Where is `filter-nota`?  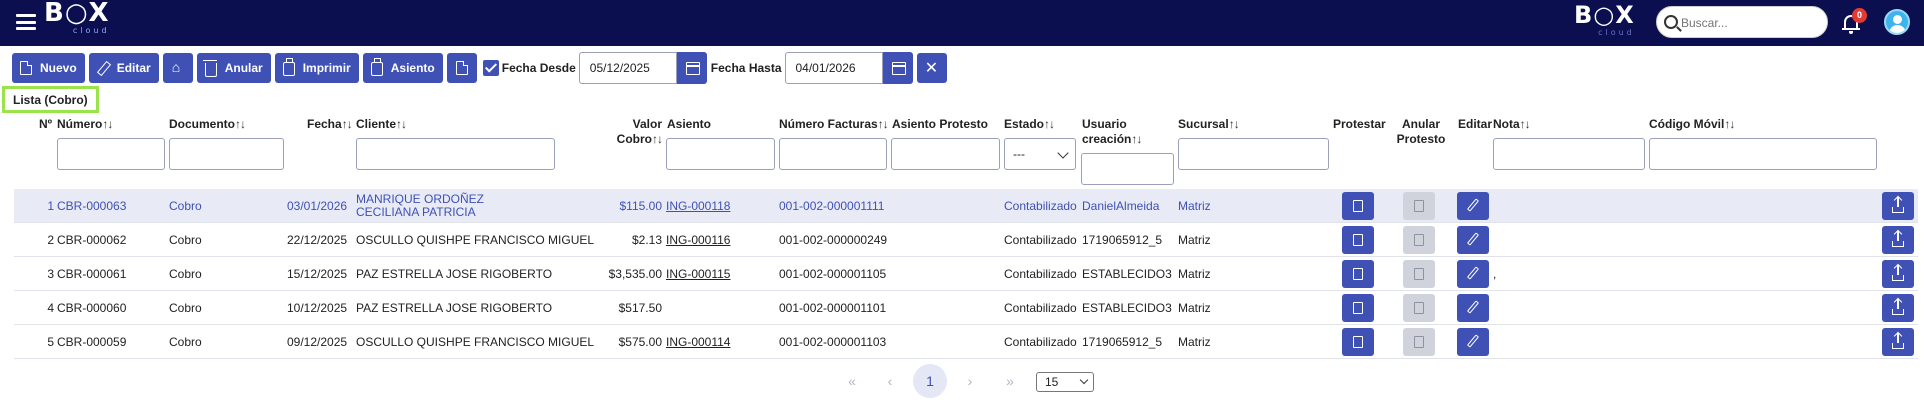
filter-nota is located at coordinates (1569, 154).